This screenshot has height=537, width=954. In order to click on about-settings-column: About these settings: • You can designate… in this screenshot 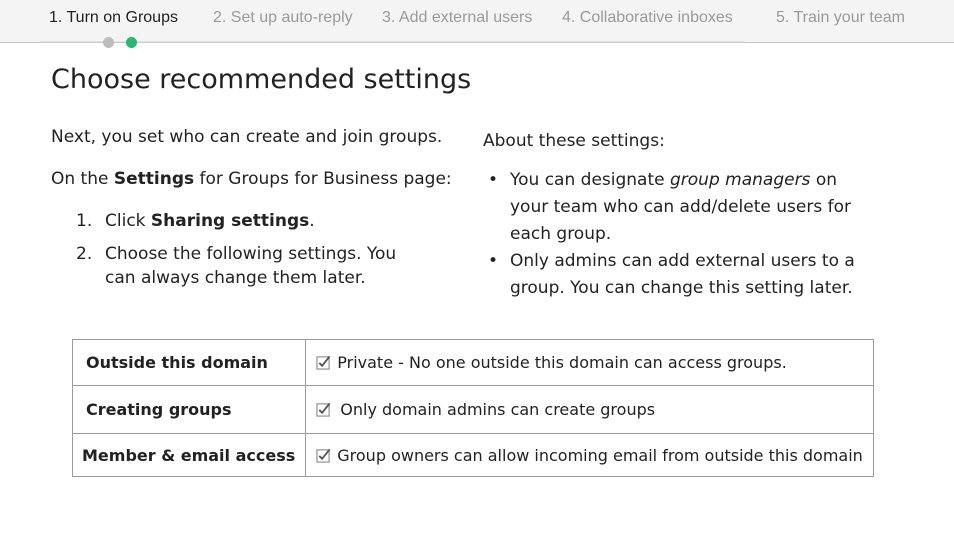, I will do `click(683, 215)`.